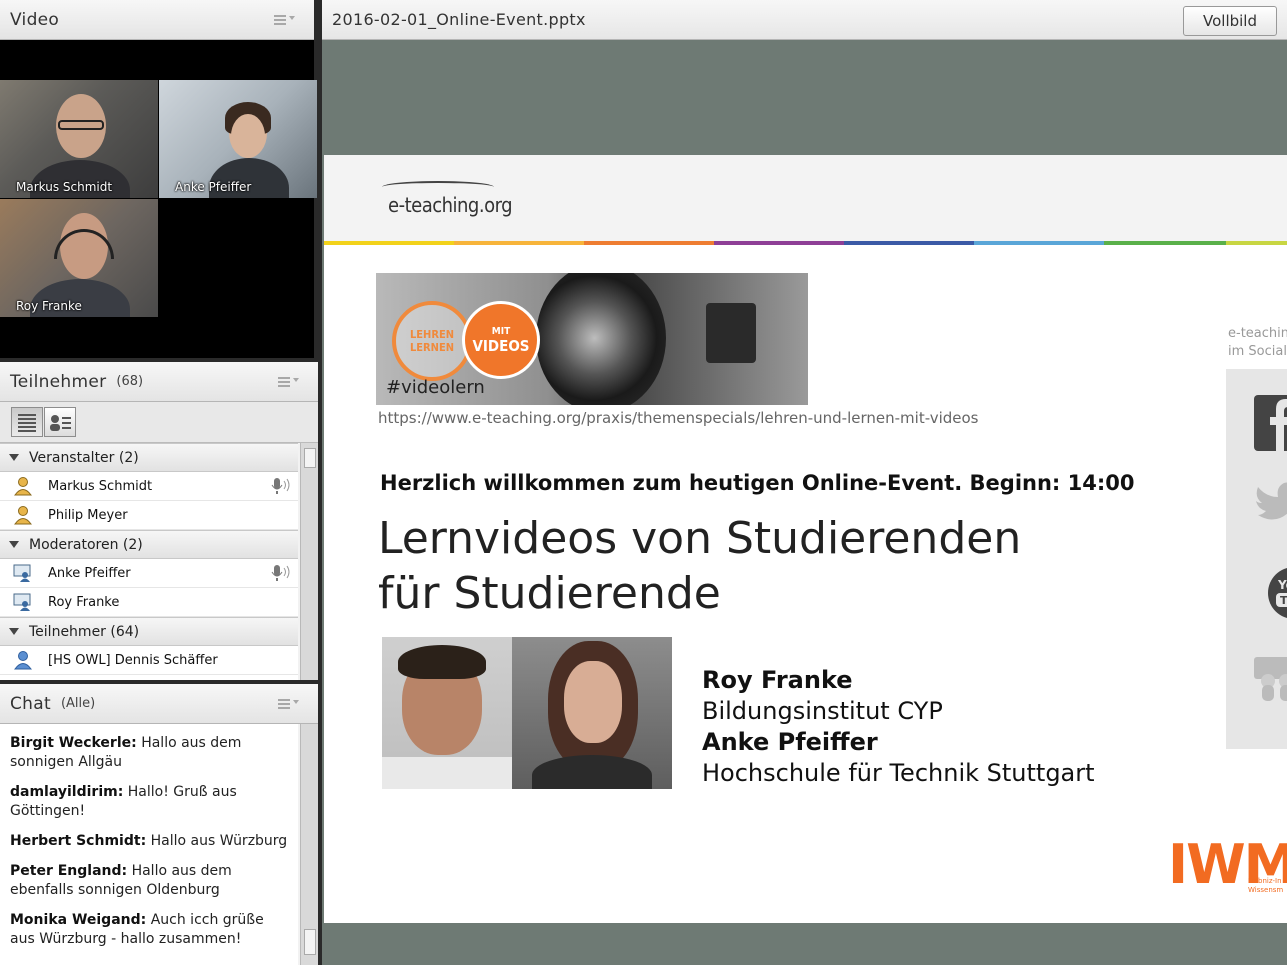  I want to click on chat-sender: Birgit Weckerle, so click(71, 743).